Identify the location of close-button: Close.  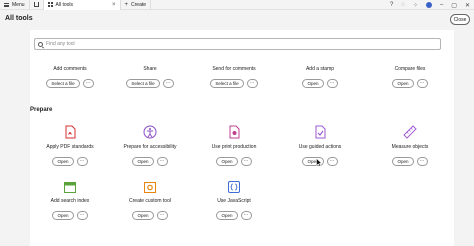
(460, 19).